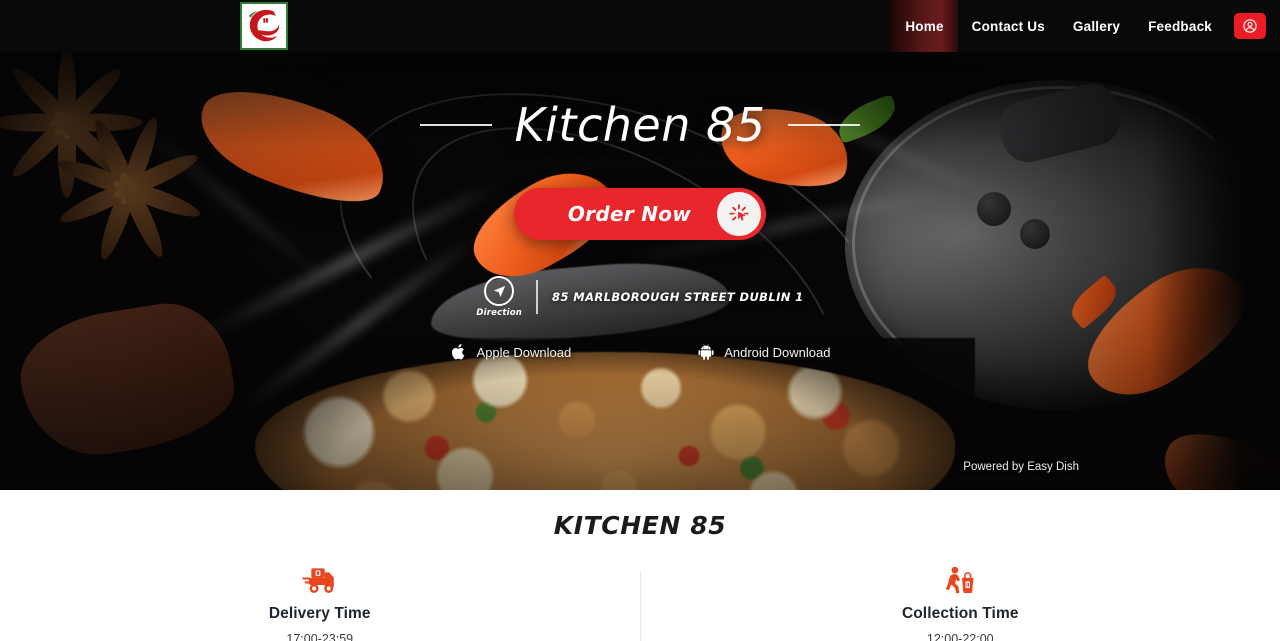 This screenshot has height=641, width=1280. Describe the element at coordinates (629, 214) in the screenshot. I see `order-now-label: Order Now` at that location.